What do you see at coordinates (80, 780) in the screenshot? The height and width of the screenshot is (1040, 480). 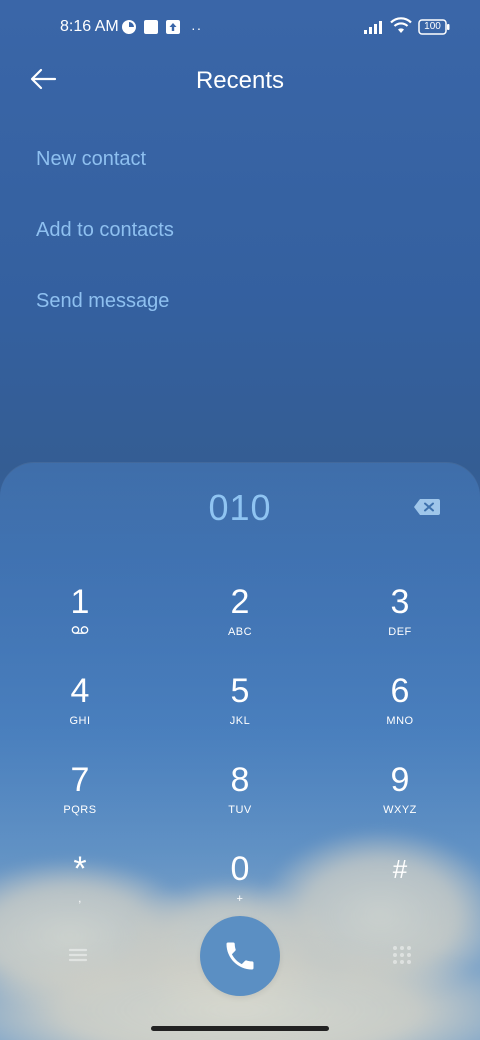 I see `key-digit: 7` at bounding box center [80, 780].